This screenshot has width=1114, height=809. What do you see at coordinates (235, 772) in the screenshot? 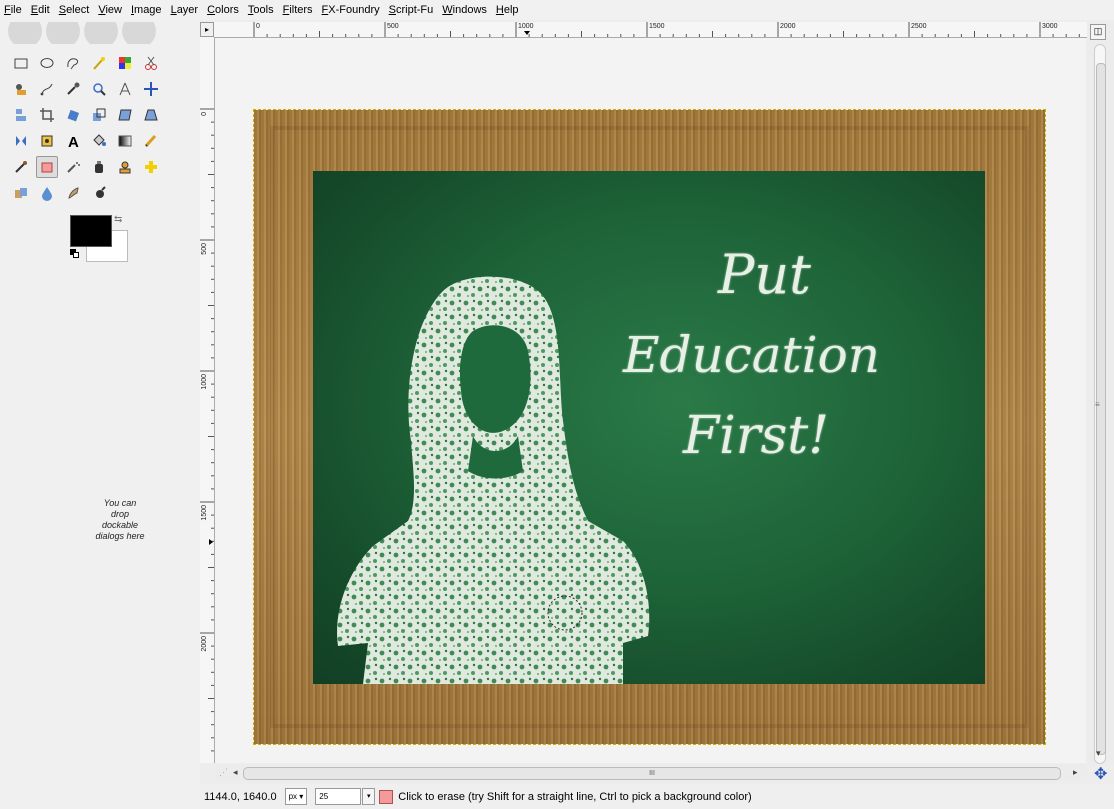
I see `scroll-left-arrow: ◂` at bounding box center [235, 772].